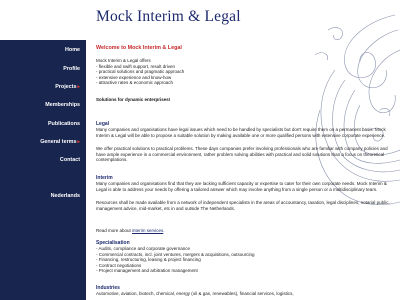  What do you see at coordinates (135, 83) in the screenshot?
I see `intro-line: - attractive rates & economic approach` at bounding box center [135, 83].